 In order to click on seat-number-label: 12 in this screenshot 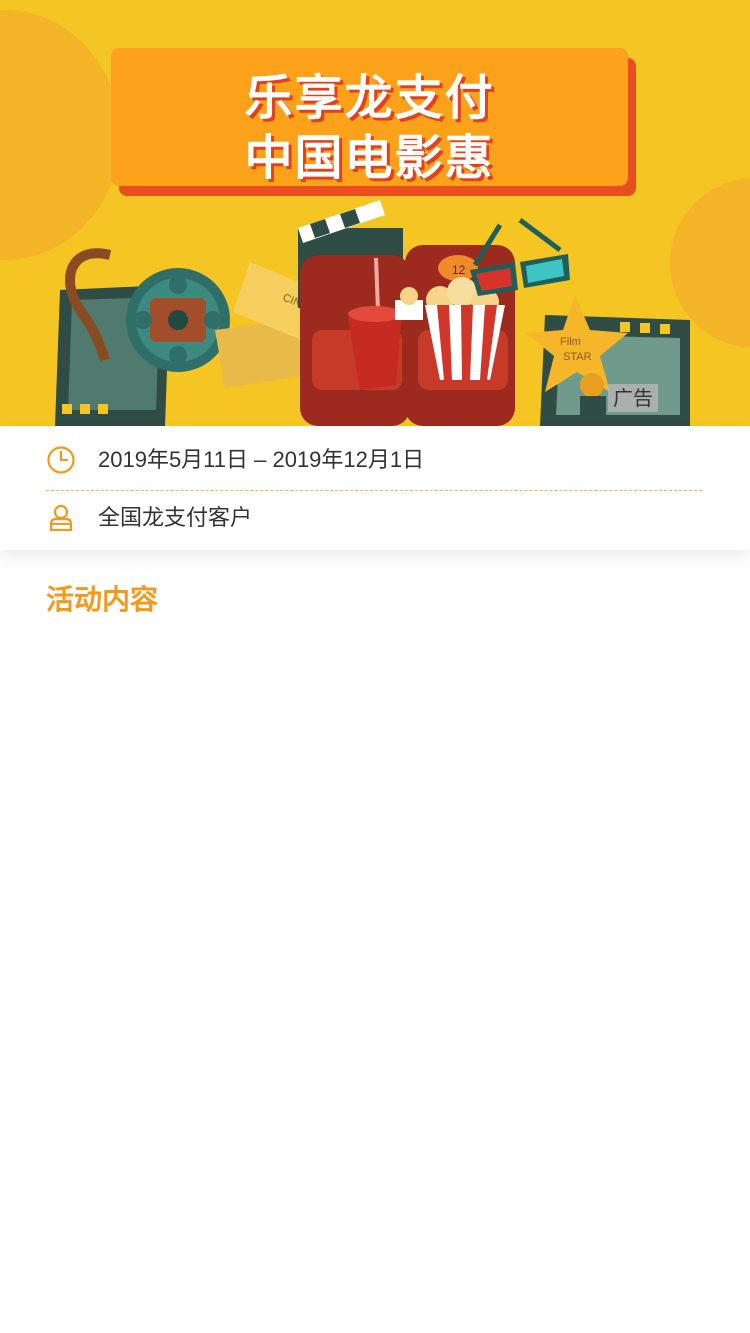, I will do `click(459, 270)`.